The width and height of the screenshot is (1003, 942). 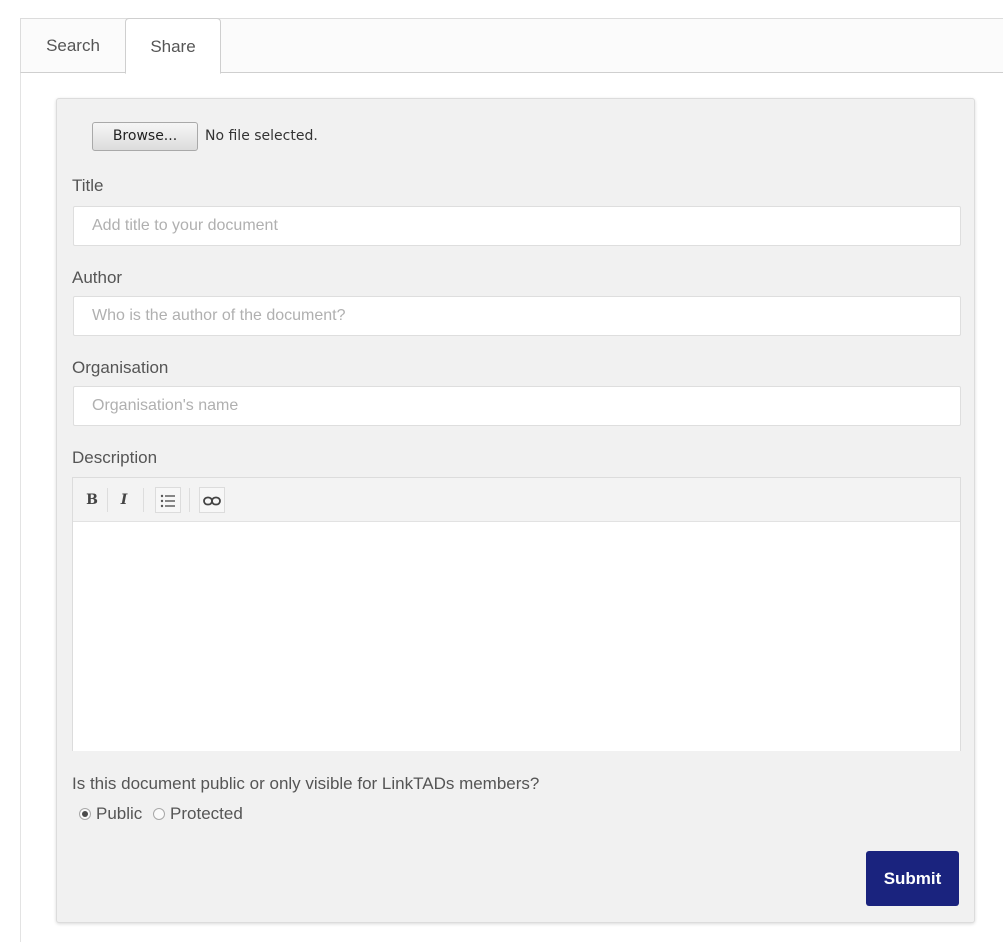 What do you see at coordinates (88, 185) in the screenshot?
I see `title-label: Title` at bounding box center [88, 185].